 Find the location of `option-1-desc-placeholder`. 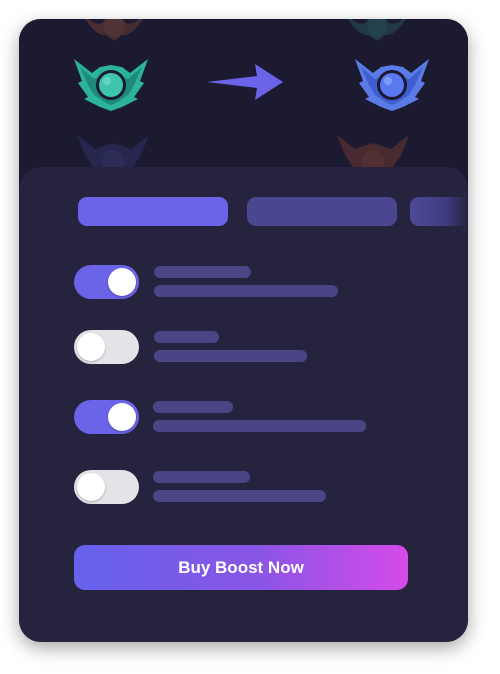

option-1-desc-placeholder is located at coordinates (246, 291).